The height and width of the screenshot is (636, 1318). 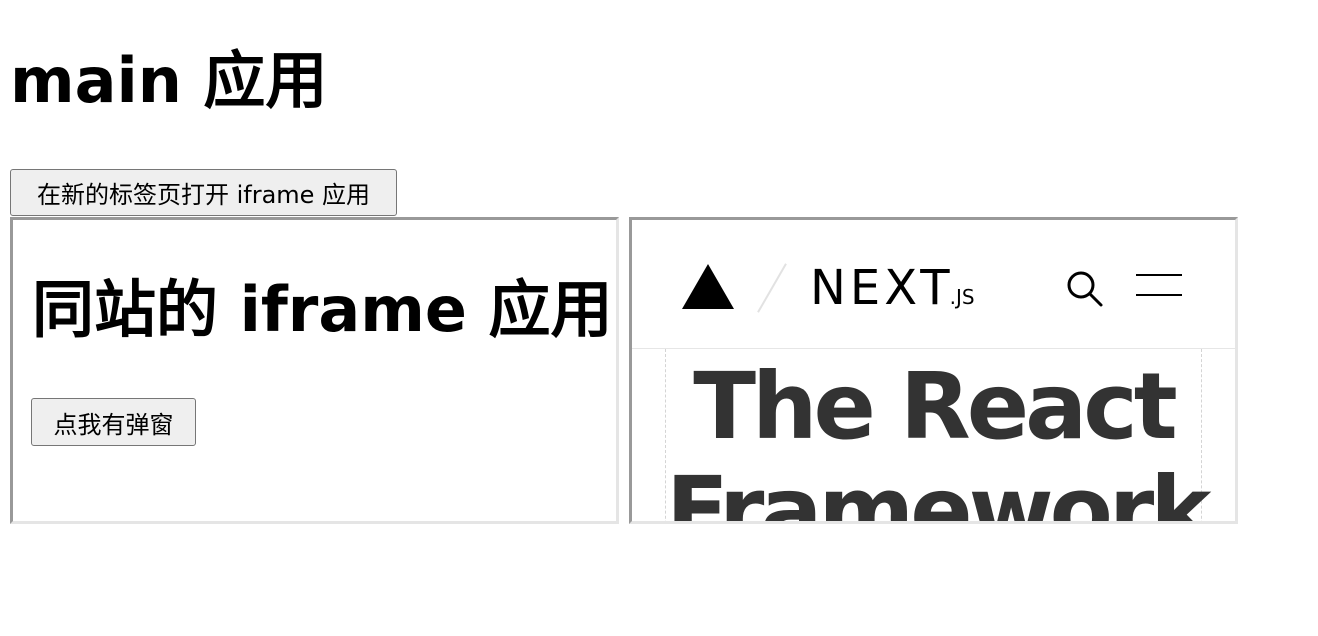 What do you see at coordinates (1159, 285) in the screenshot?
I see `menu-icon` at bounding box center [1159, 285].